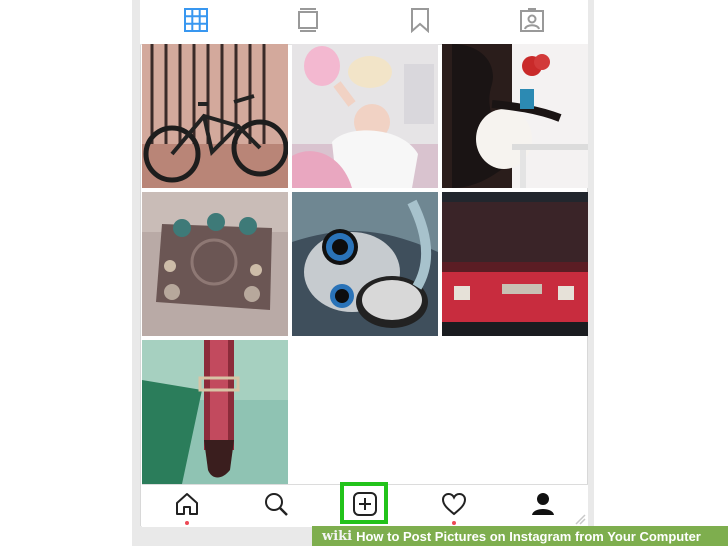 The width and height of the screenshot is (728, 546). I want to click on nav-home, so click(187, 506).